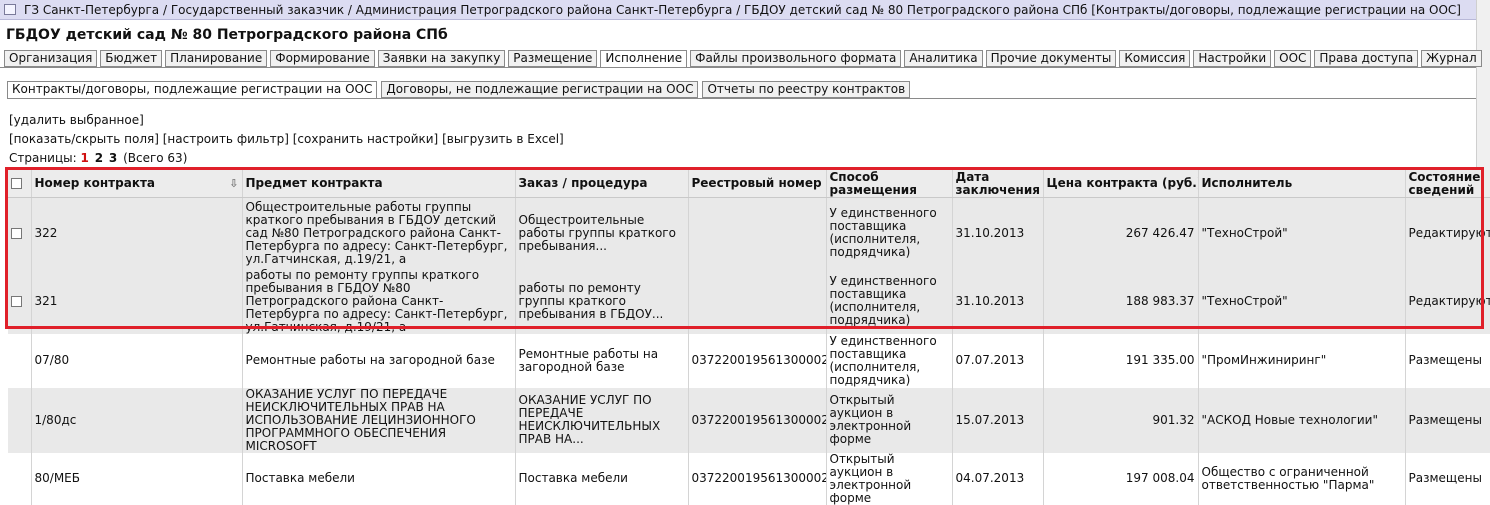 This screenshot has height=505, width=1490. I want to click on sort-arrow-icon: ⇩, so click(233, 183).